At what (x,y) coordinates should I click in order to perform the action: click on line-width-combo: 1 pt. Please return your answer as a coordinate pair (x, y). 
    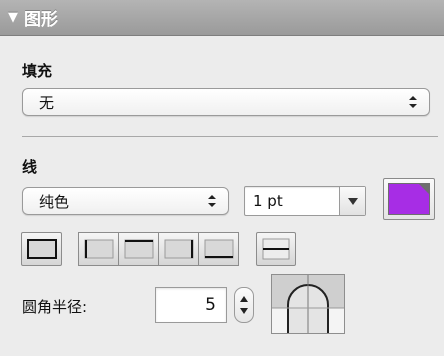
    Looking at the image, I should click on (305, 201).